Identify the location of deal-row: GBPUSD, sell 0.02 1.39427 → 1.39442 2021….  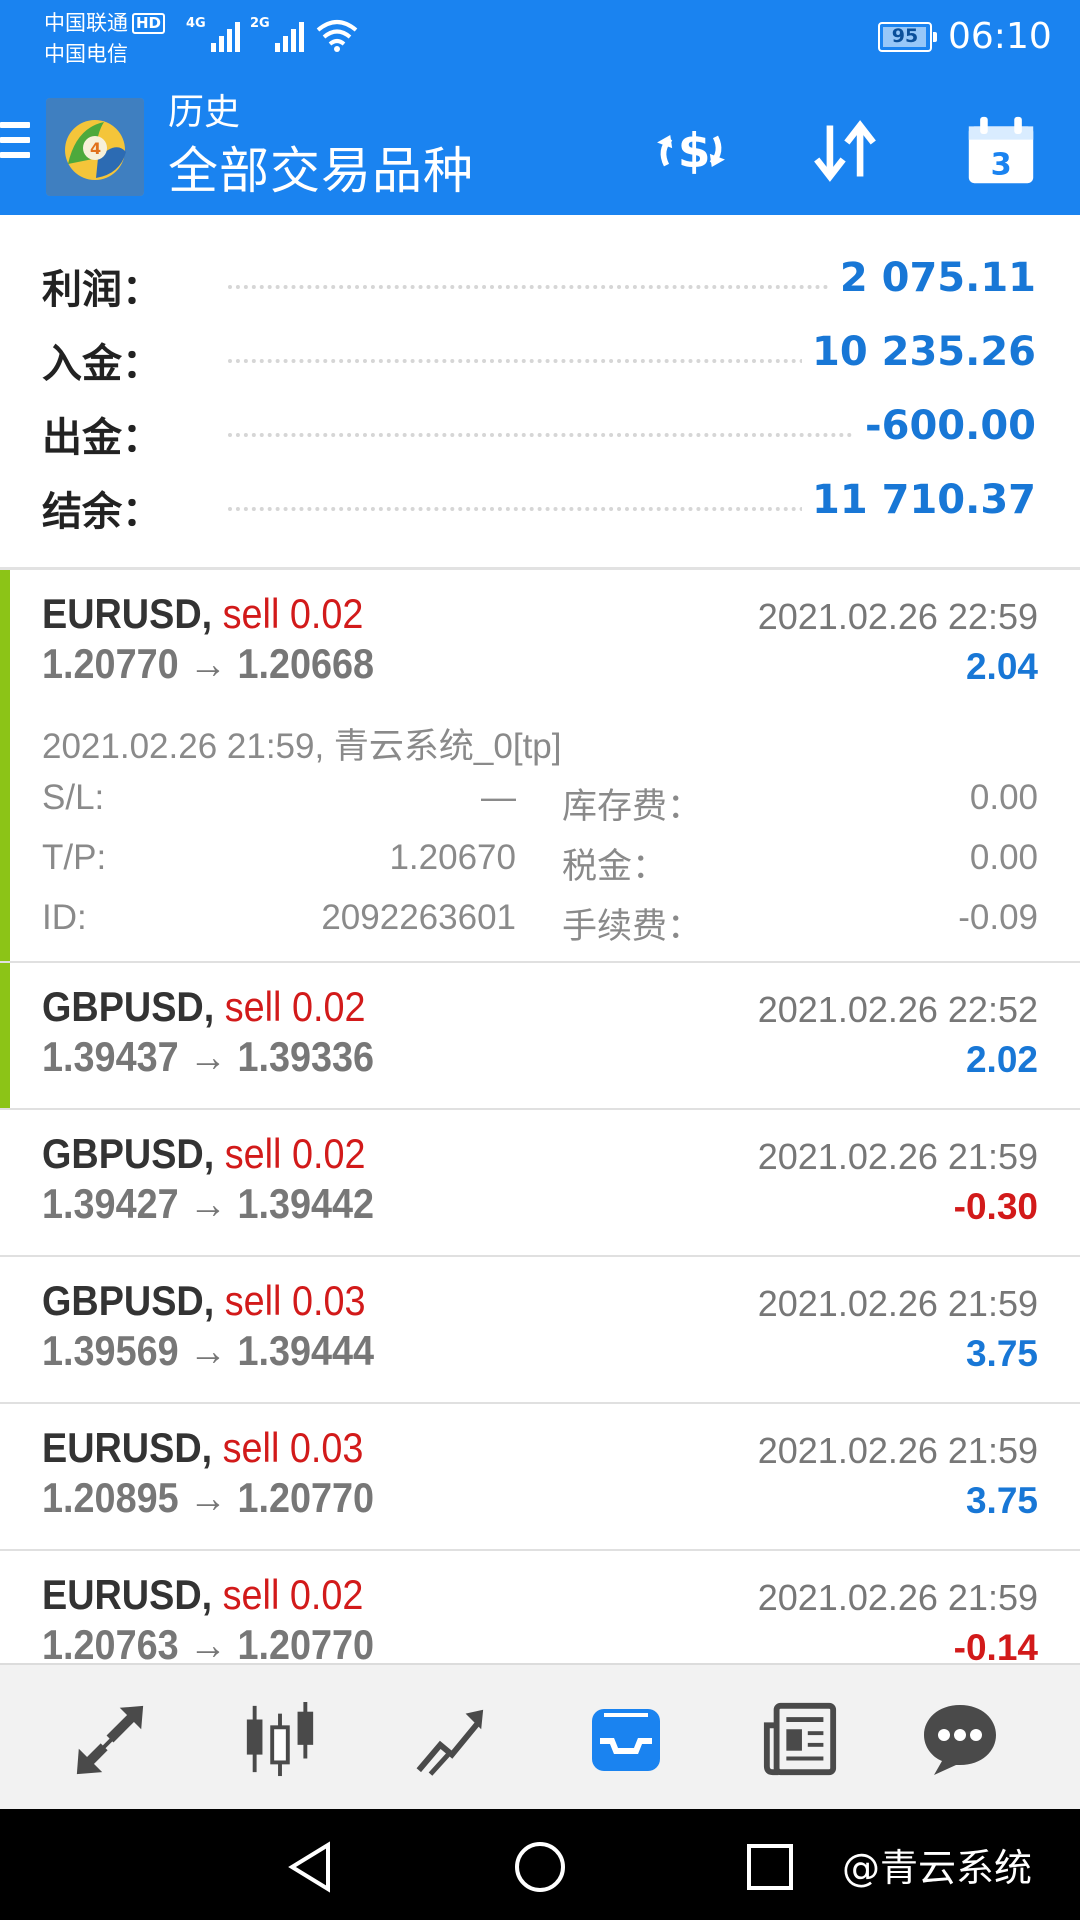
(540, 1183).